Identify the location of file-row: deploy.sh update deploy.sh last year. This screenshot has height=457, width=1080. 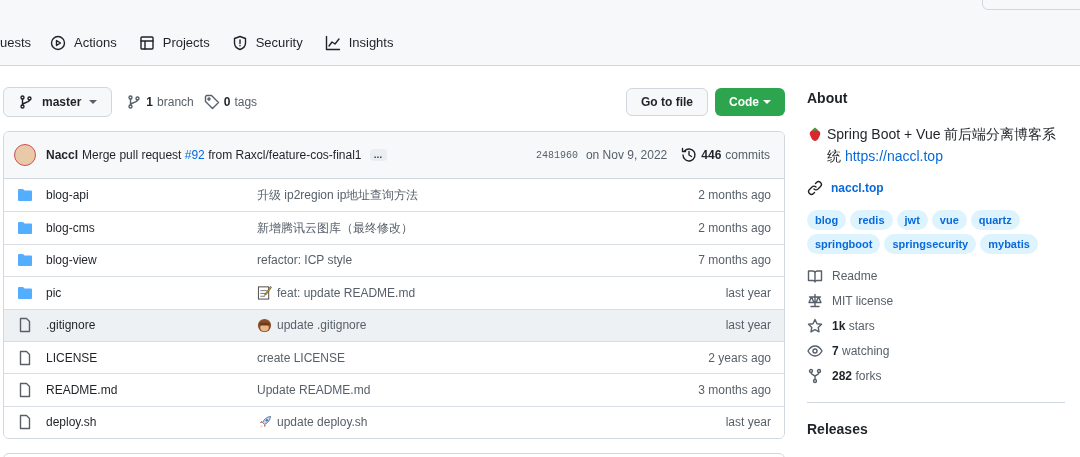
(394, 422).